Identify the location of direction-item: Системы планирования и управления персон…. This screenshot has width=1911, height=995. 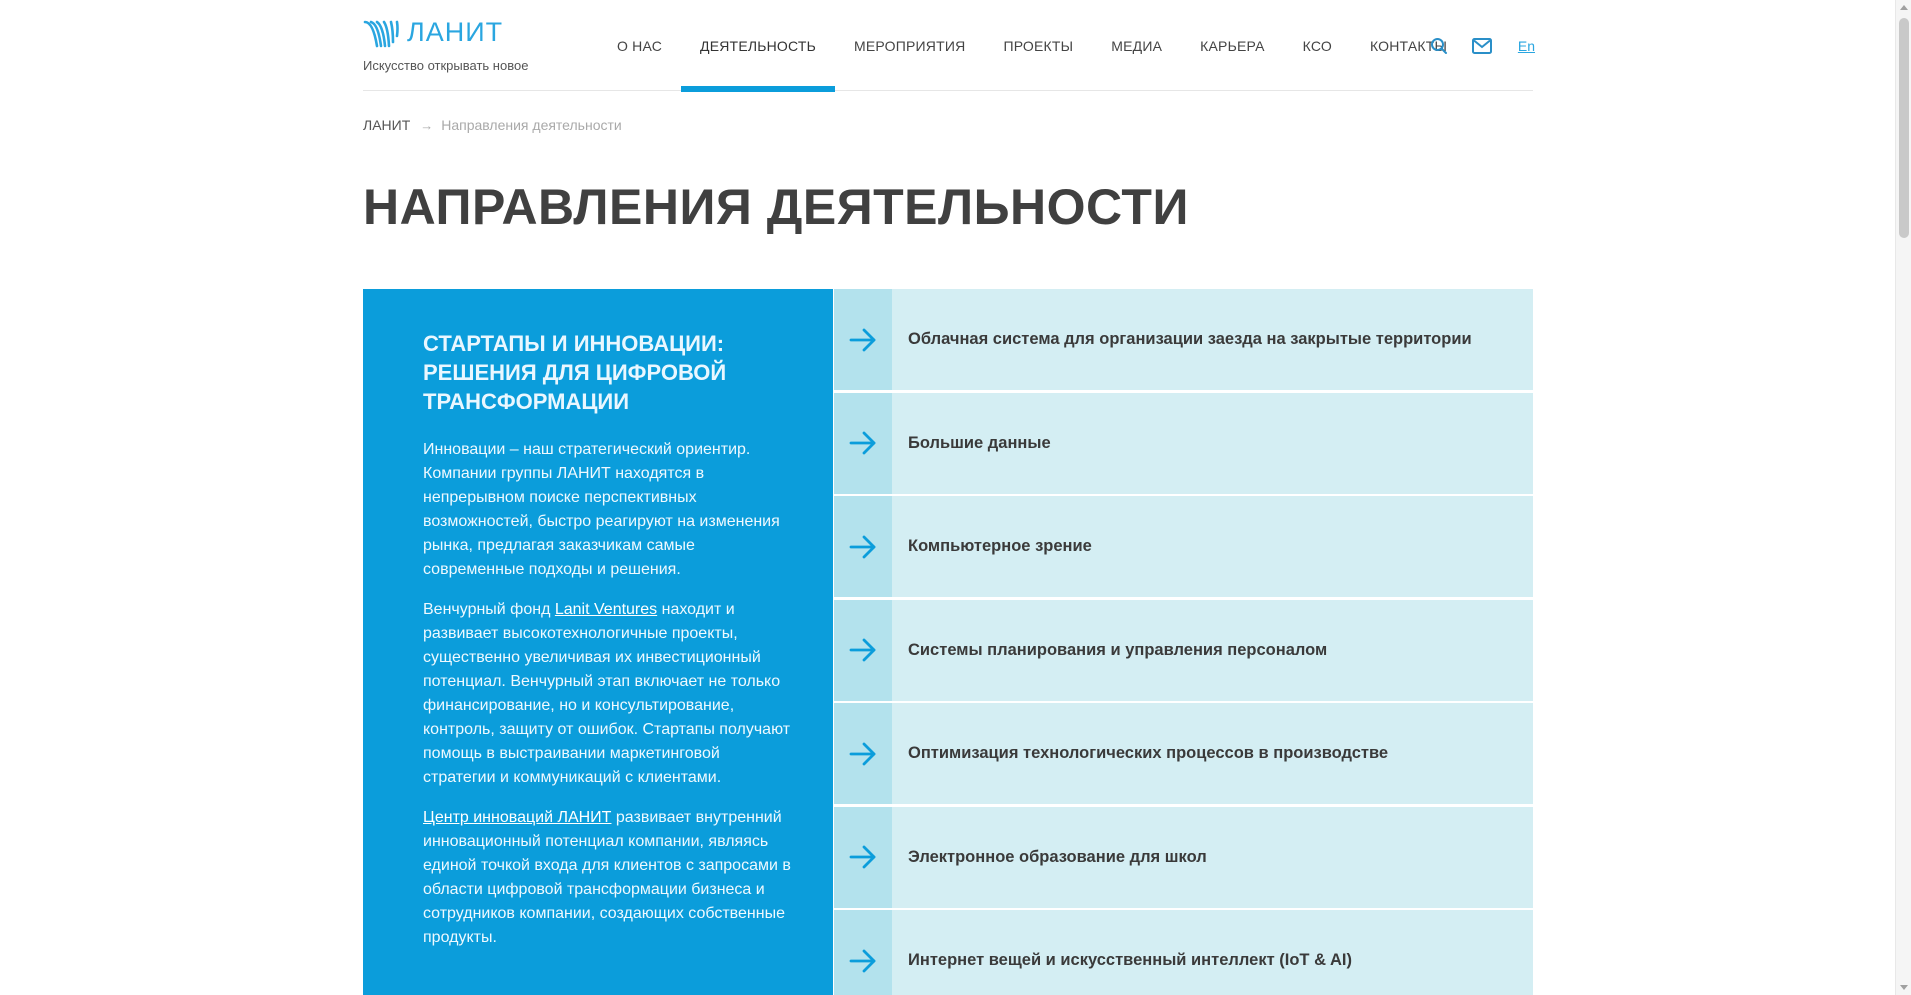
(1183, 650).